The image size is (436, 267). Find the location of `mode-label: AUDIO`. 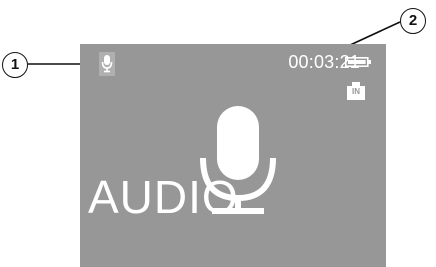

mode-label: AUDIO is located at coordinates (163, 197).